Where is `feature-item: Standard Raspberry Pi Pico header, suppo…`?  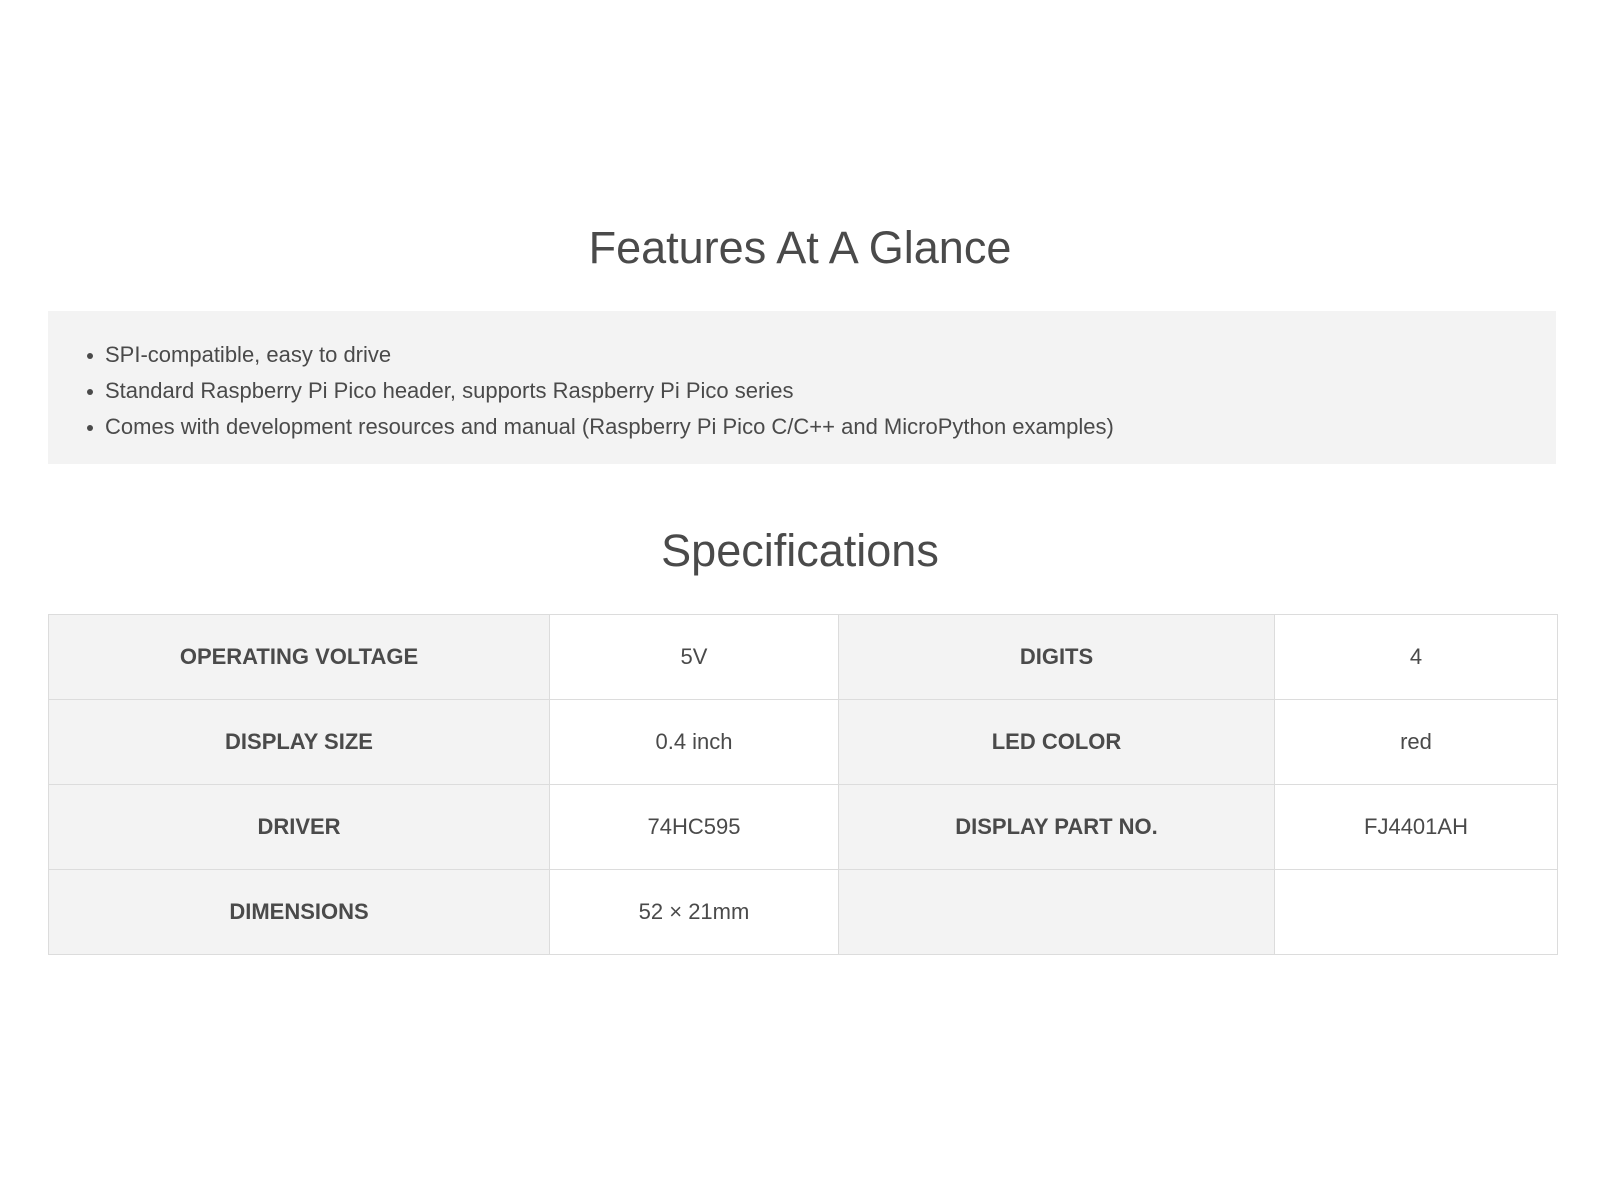
feature-item: Standard Raspberry Pi Pico header, suppo… is located at coordinates (821, 391).